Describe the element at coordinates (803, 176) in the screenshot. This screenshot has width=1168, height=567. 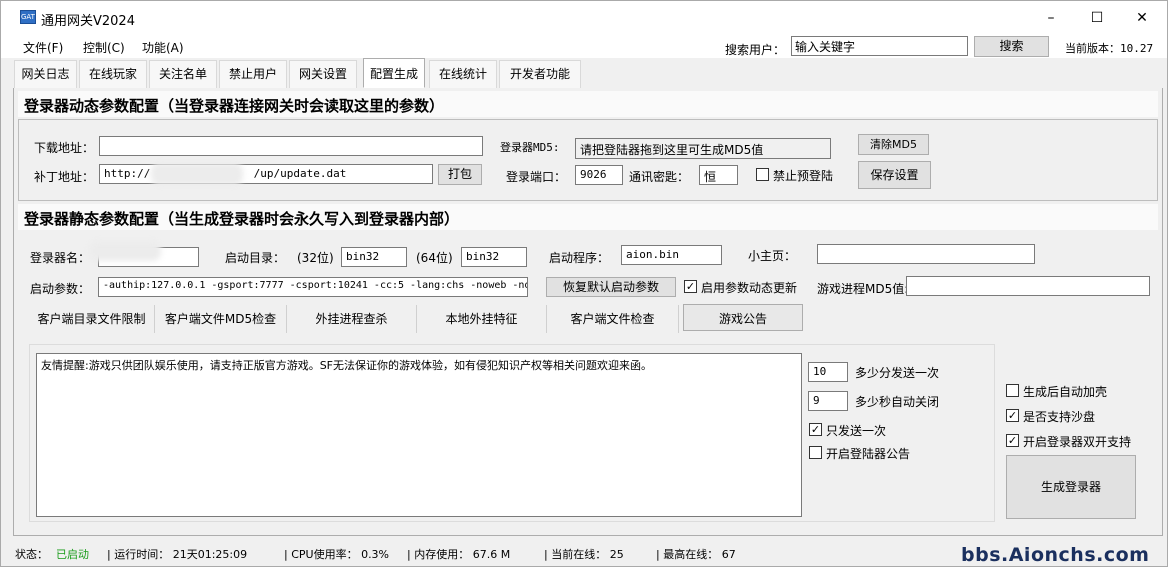
I see `prelogin-label: 禁止预登陆` at that location.